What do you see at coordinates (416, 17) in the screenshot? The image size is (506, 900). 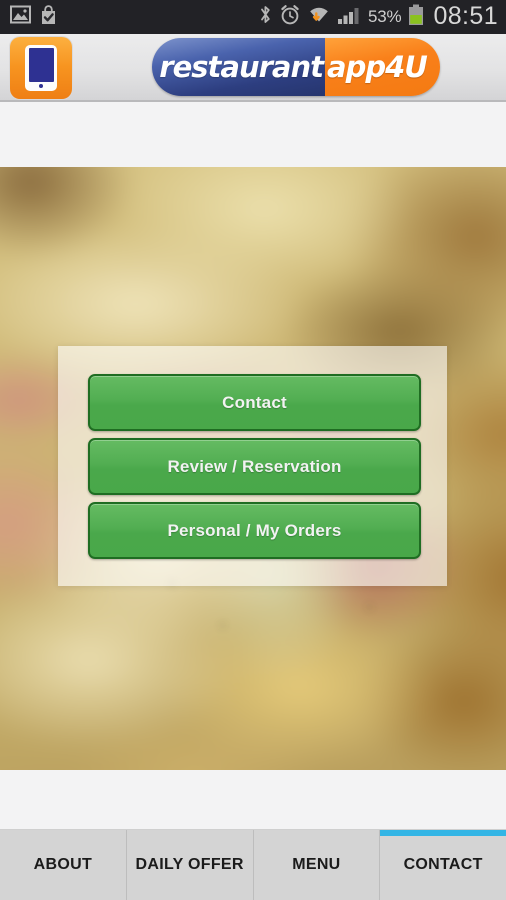 I see `battery-icon` at bounding box center [416, 17].